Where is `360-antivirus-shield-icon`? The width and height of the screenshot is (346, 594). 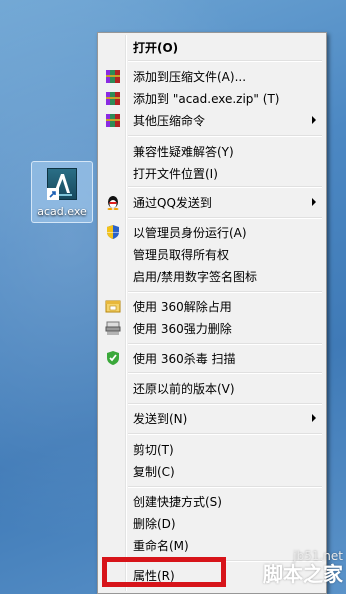
360-antivirus-shield-icon is located at coordinates (113, 358).